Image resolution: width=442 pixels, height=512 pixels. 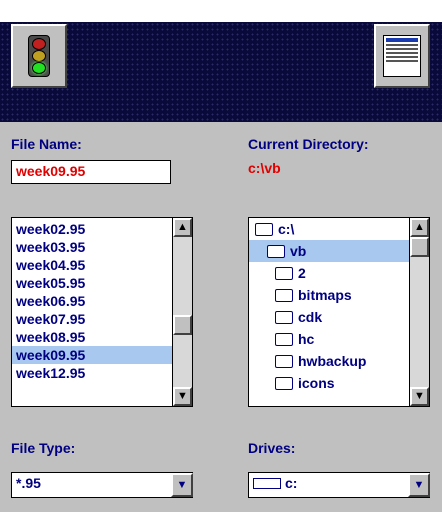 I want to click on current-directory-value: c:\vb, so click(x=264, y=168).